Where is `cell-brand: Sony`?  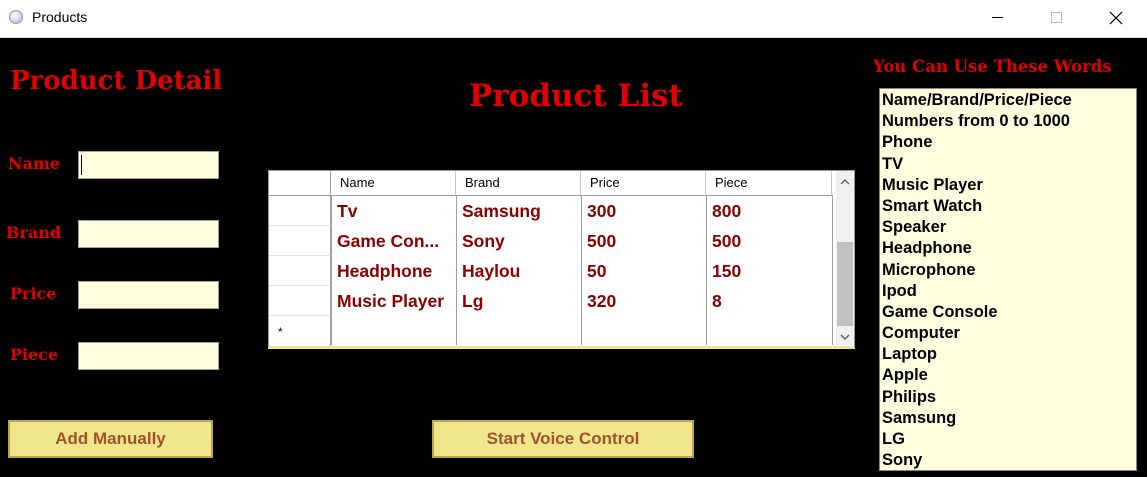 cell-brand: Sony is located at coordinates (518, 241).